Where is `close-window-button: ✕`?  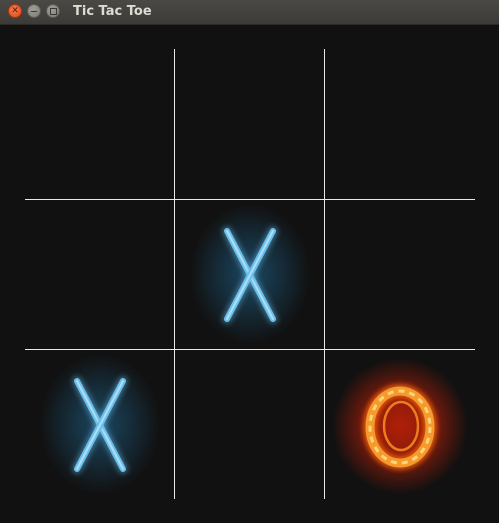
close-window-button: ✕ is located at coordinates (15, 11).